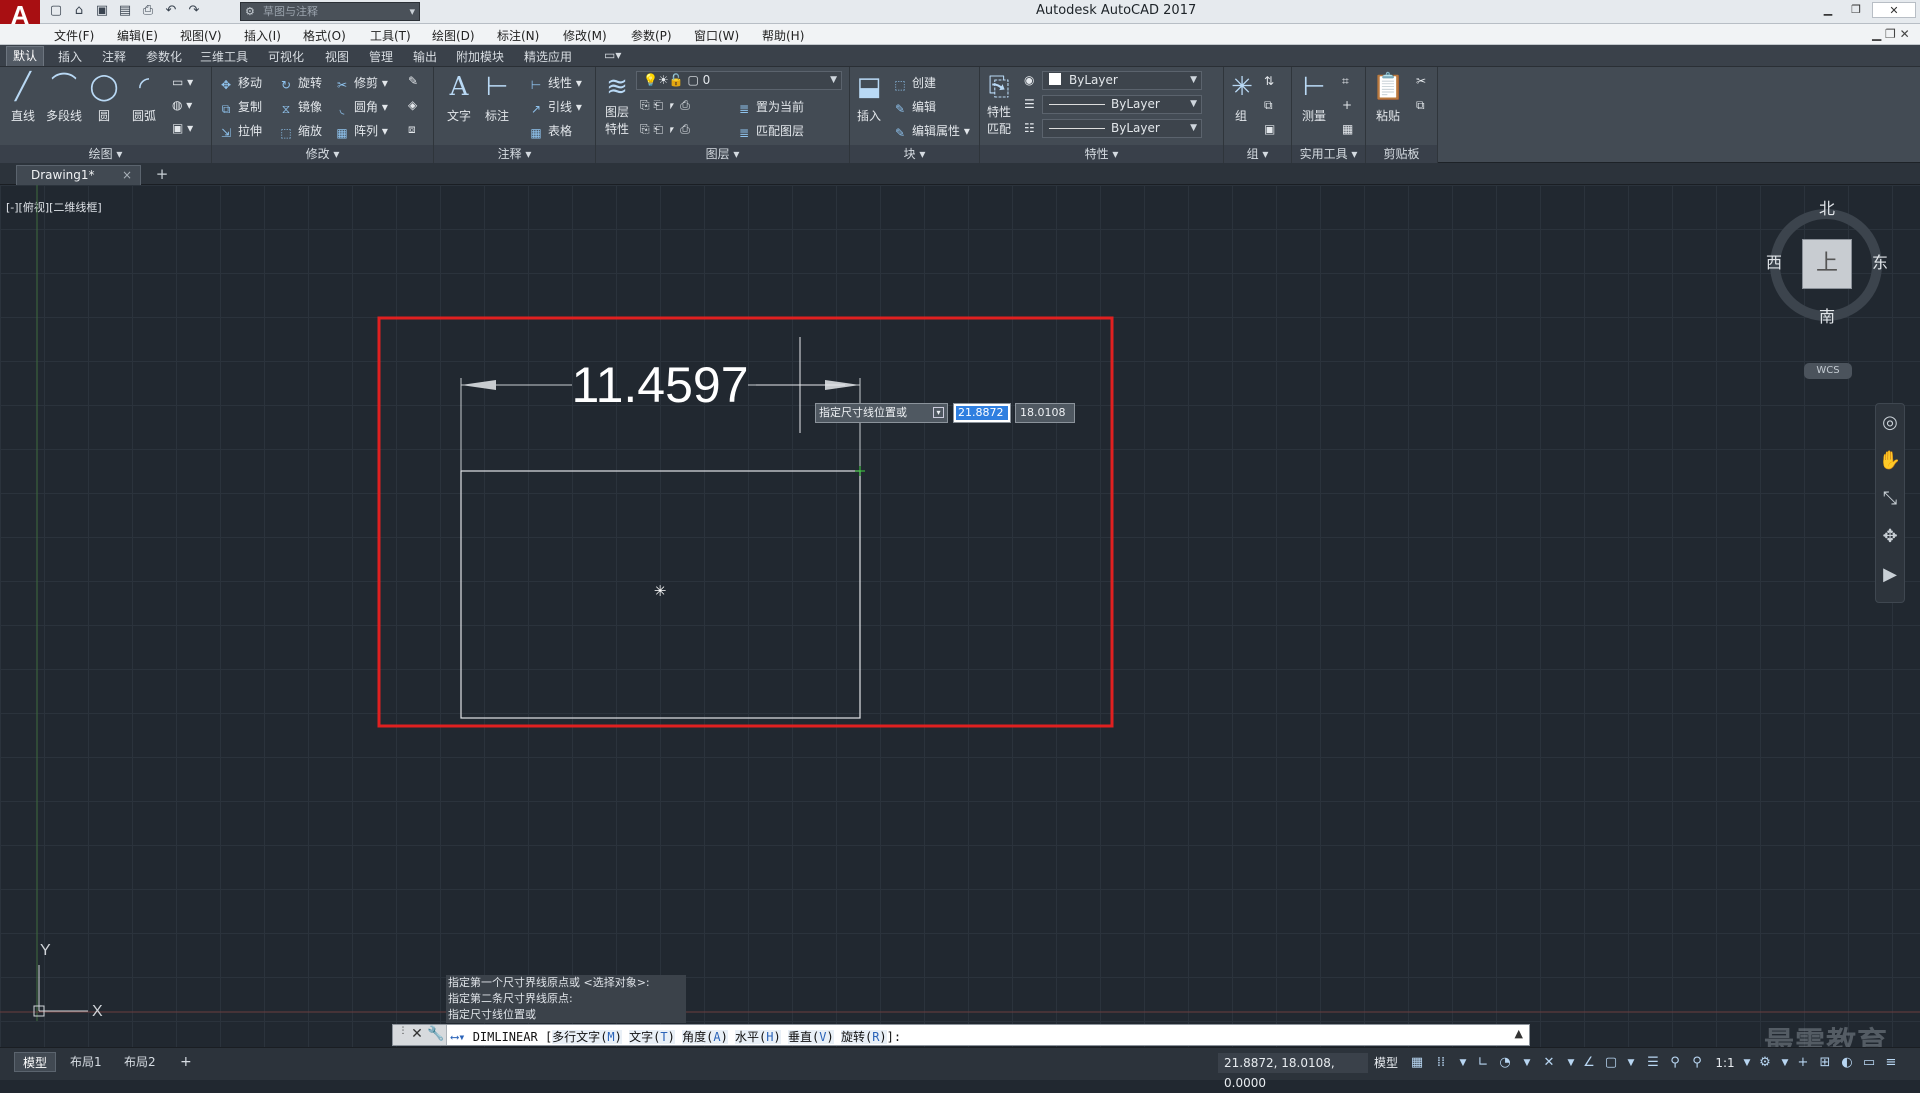  Describe the element at coordinates (1347, 129) in the screenshot. I see `quickcalc-icon: ▦` at that location.